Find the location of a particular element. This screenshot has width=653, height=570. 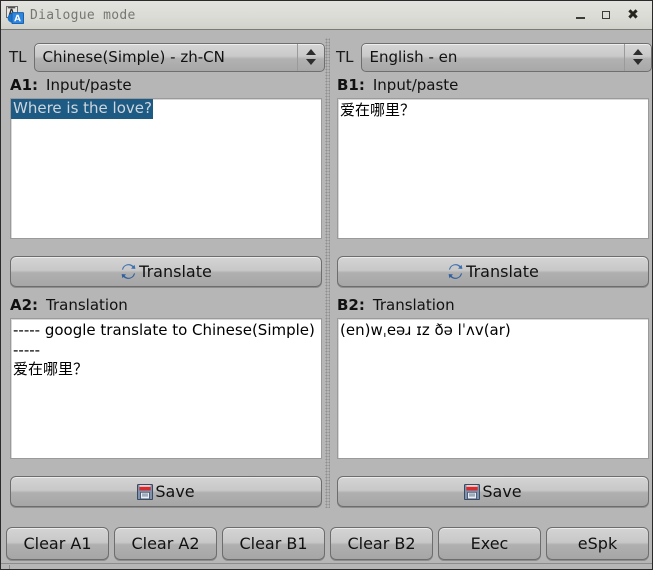

right-language-value: English - en is located at coordinates (413, 57).